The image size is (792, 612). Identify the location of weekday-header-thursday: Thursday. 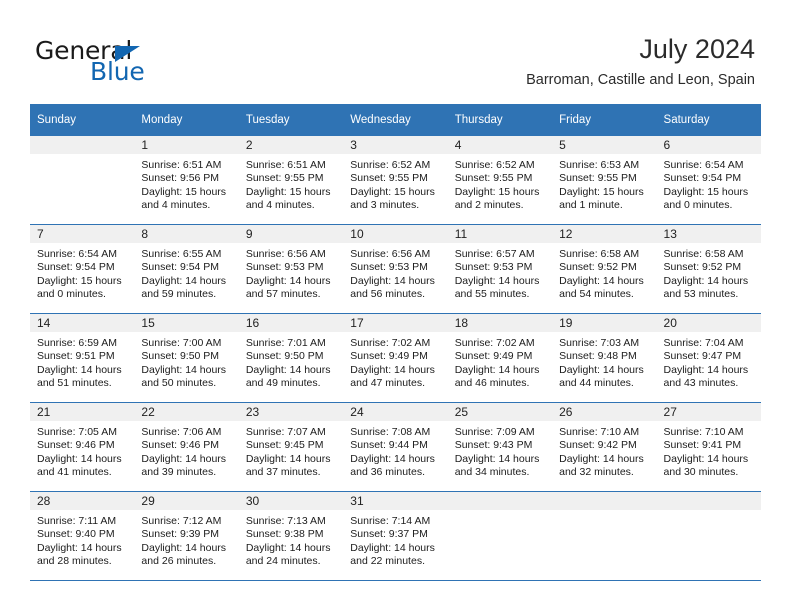
(500, 120).